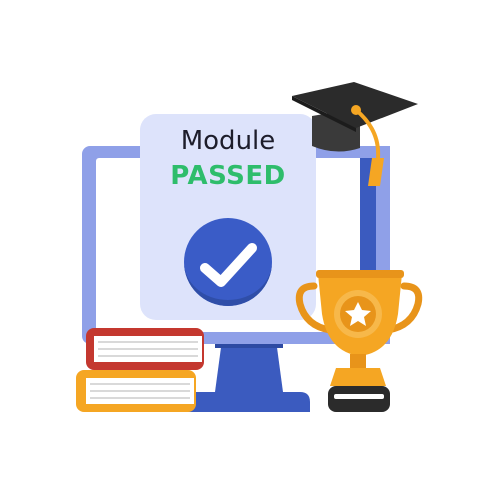 This screenshot has height=500, width=500. I want to click on monitor-stand, so click(248, 376).